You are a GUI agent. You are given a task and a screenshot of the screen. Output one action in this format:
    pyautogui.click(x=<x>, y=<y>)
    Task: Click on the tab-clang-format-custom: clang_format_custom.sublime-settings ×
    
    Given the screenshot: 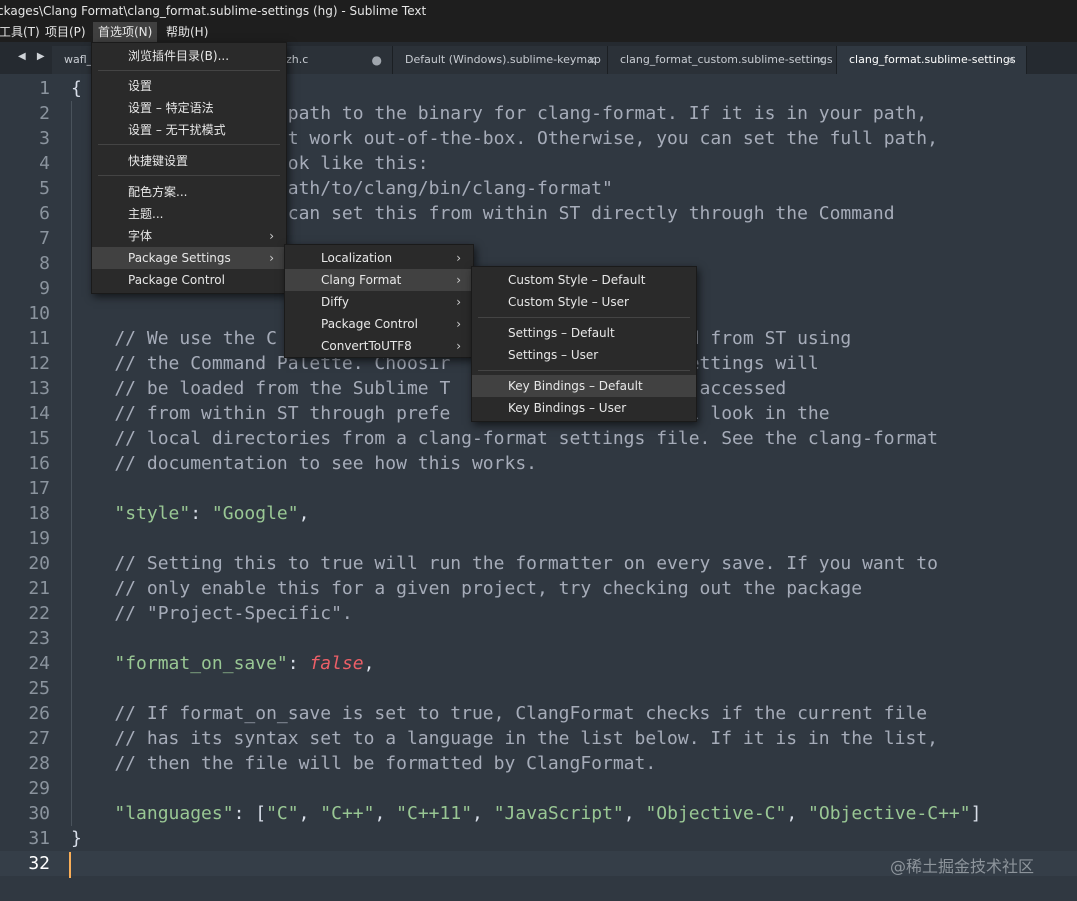 What is the action you would take?
    pyautogui.click(x=722, y=60)
    